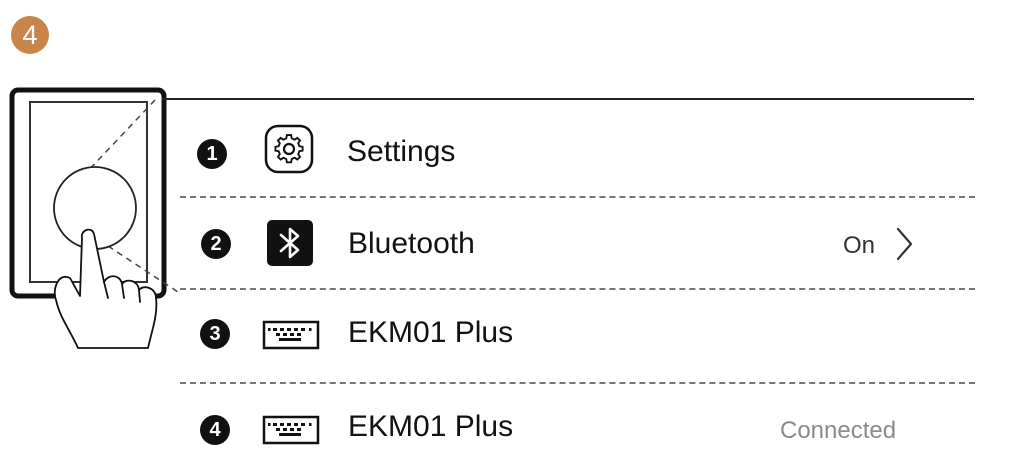 This screenshot has height=466, width=1010. I want to click on row-label-bluetooth: Bluetooth, so click(411, 244).